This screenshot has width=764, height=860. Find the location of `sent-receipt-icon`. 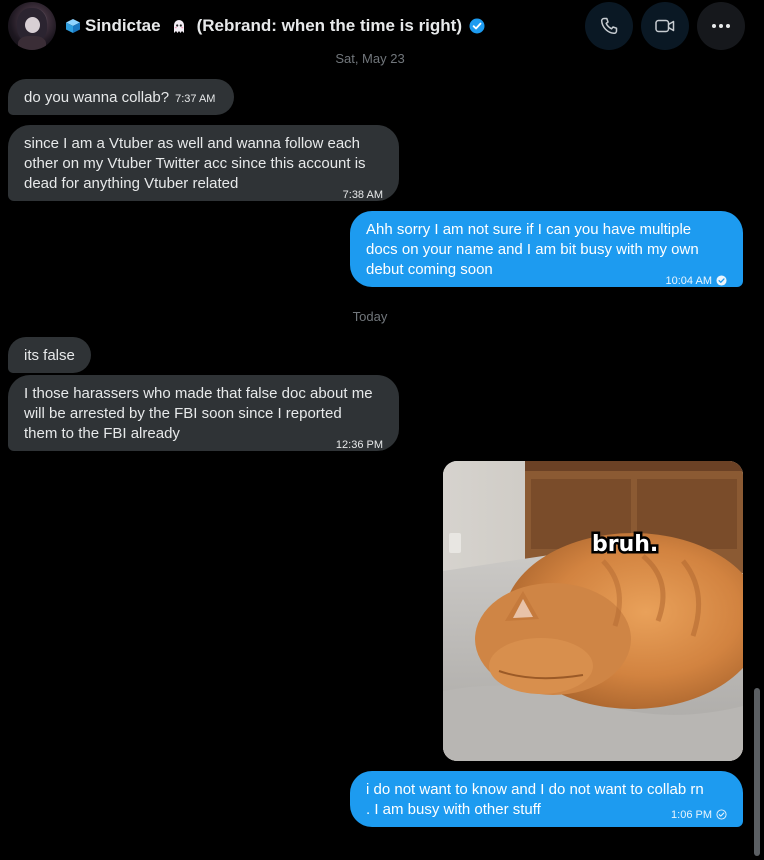

sent-receipt-icon is located at coordinates (721, 814).